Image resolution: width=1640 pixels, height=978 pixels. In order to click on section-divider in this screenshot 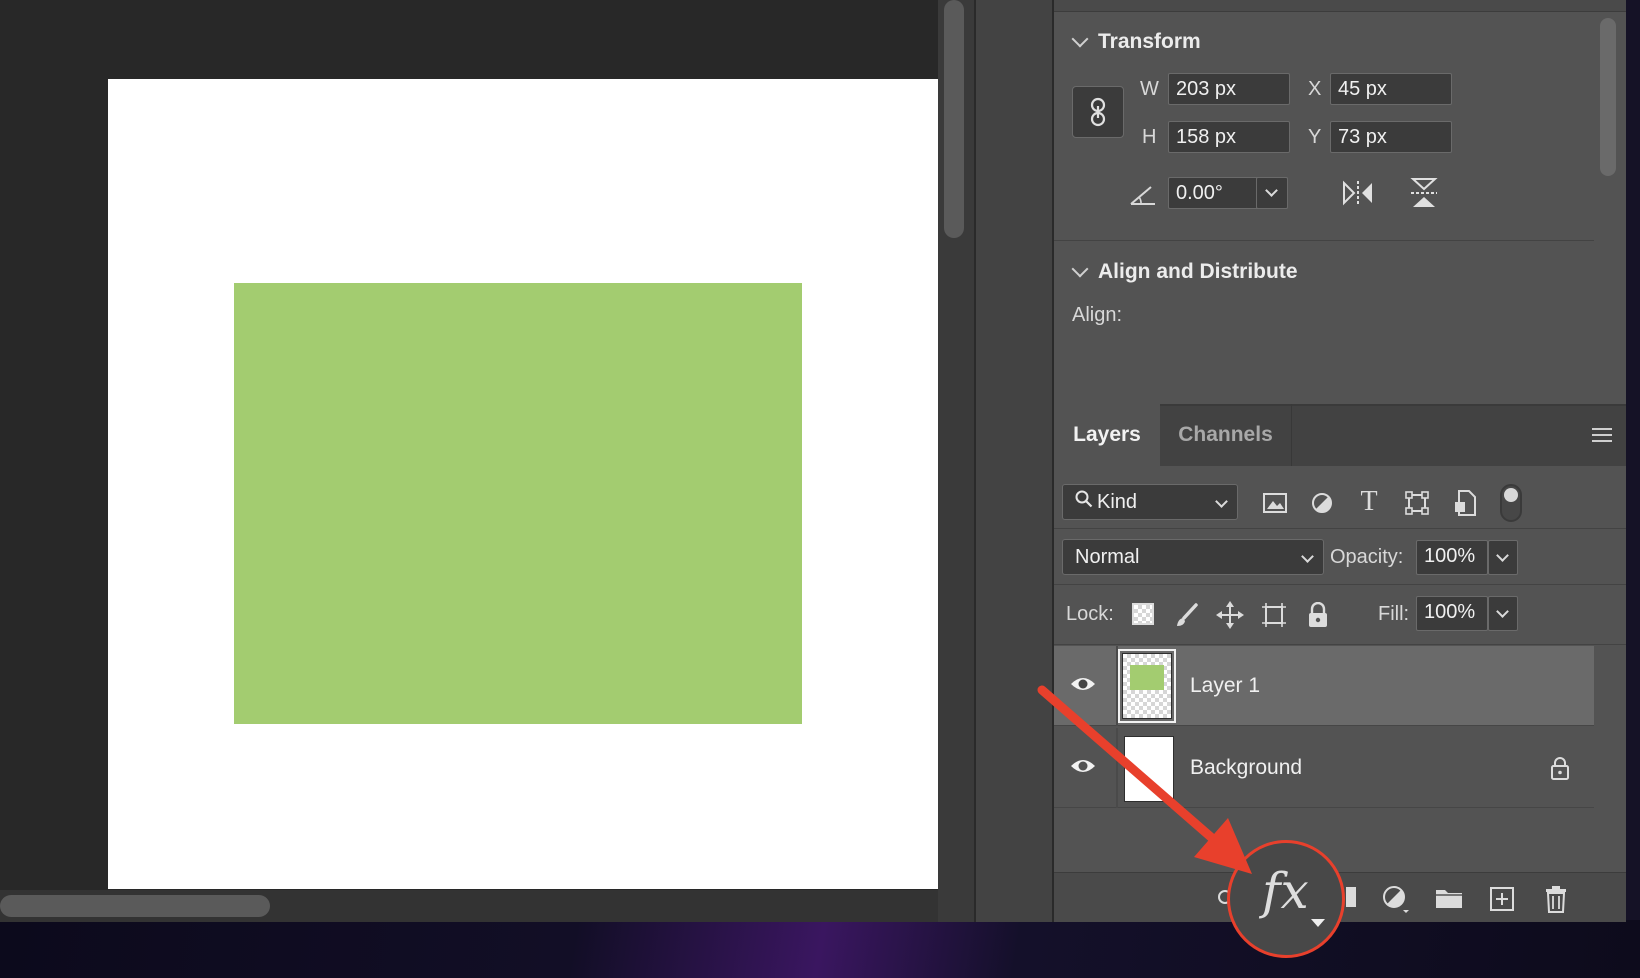, I will do `click(1324, 240)`.